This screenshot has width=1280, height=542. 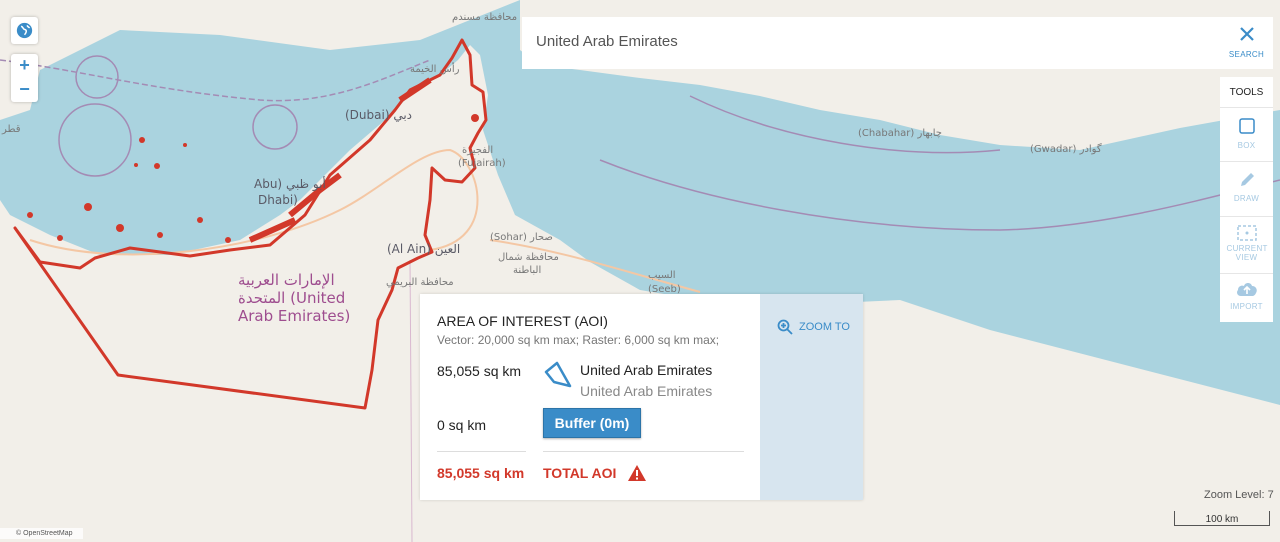 I want to click on aoi-title: AREA OF INTEREST (AOI), so click(x=522, y=321).